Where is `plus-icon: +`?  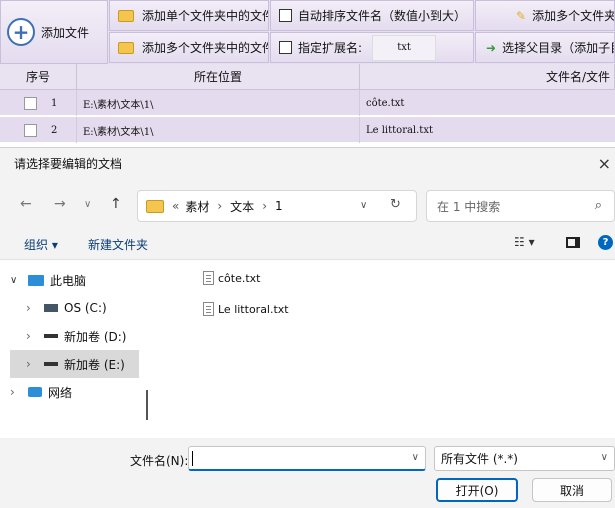
plus-icon: + is located at coordinates (21, 32).